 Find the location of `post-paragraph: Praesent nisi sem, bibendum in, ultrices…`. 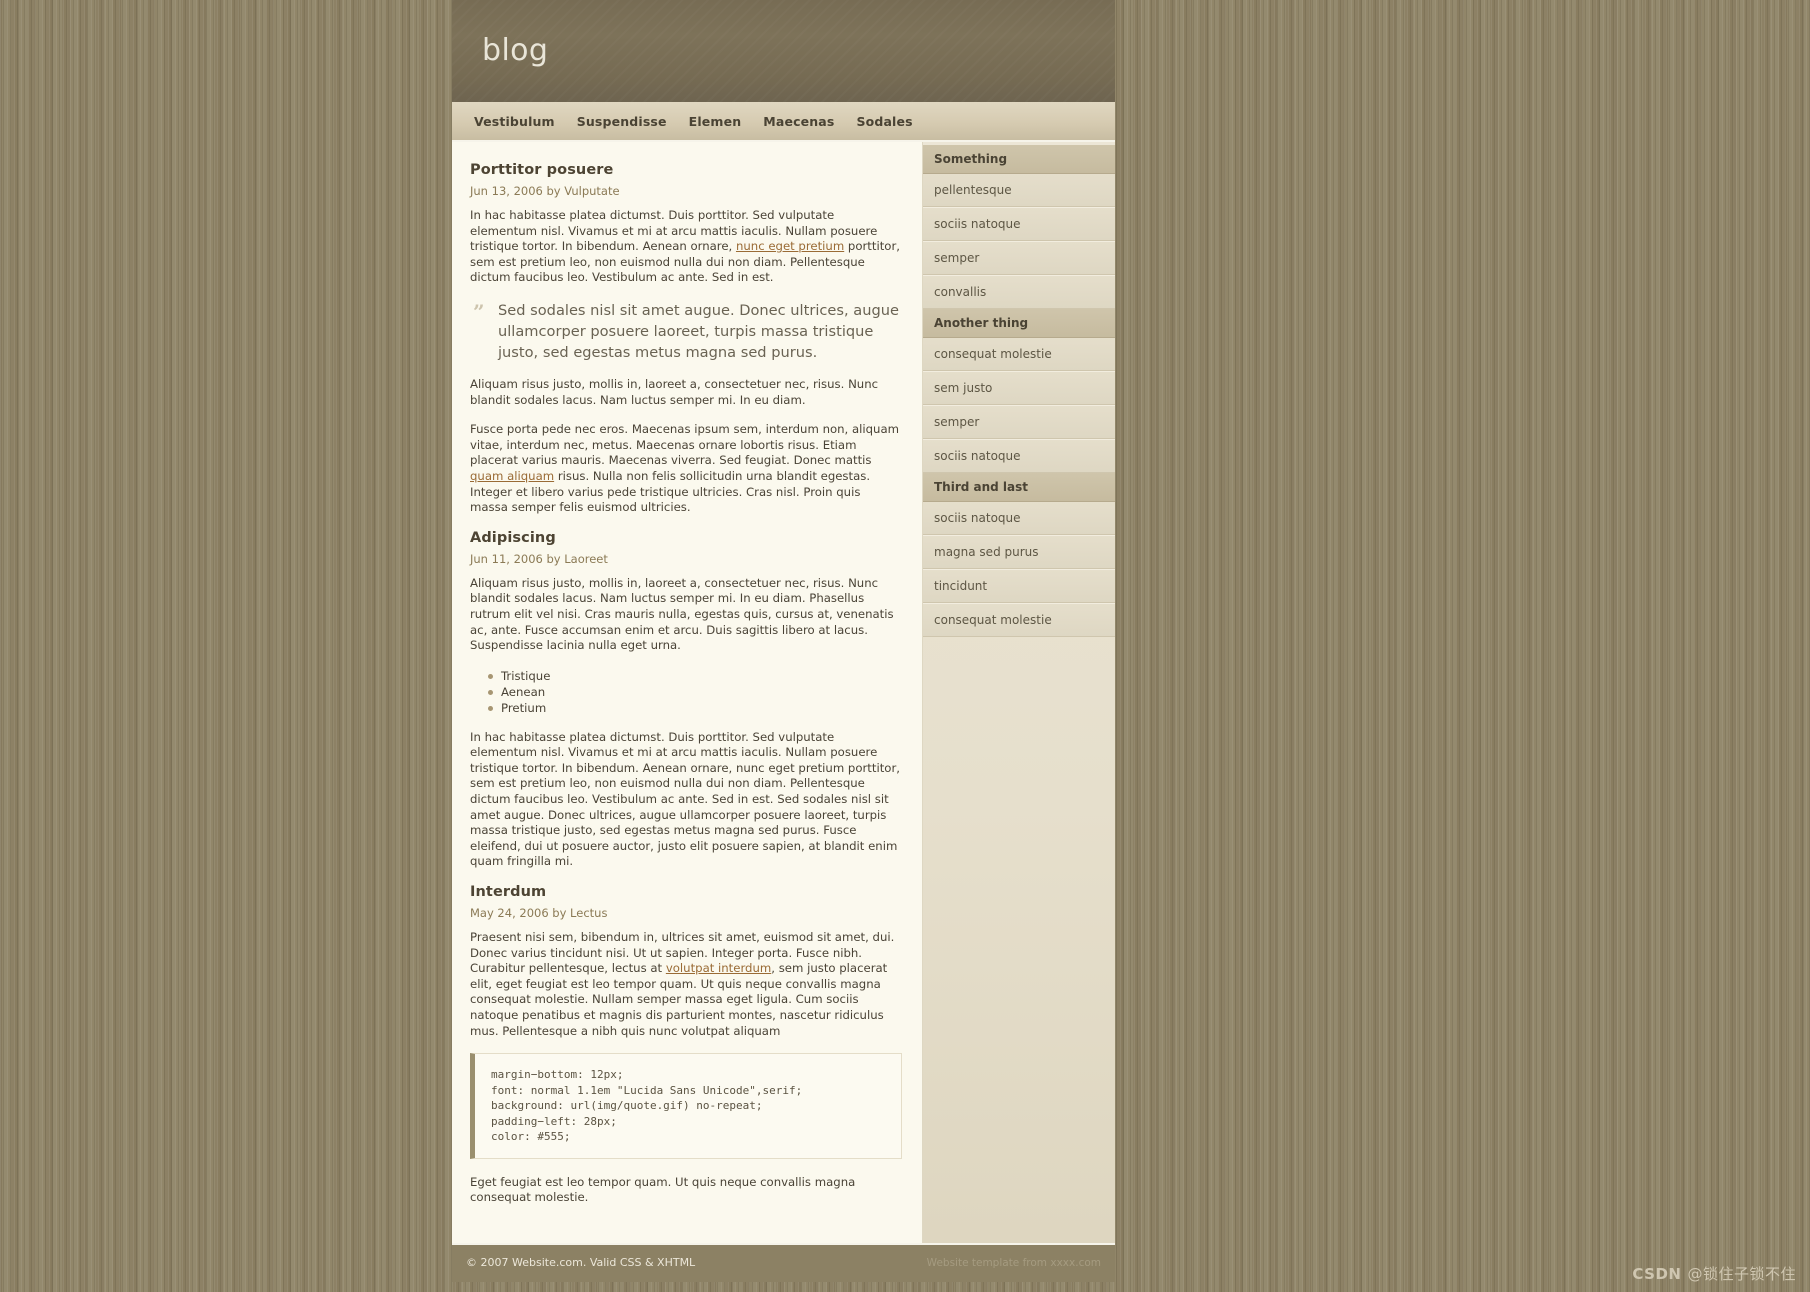

post-paragraph: Praesent nisi sem, bibendum in, ultrices… is located at coordinates (686, 984).